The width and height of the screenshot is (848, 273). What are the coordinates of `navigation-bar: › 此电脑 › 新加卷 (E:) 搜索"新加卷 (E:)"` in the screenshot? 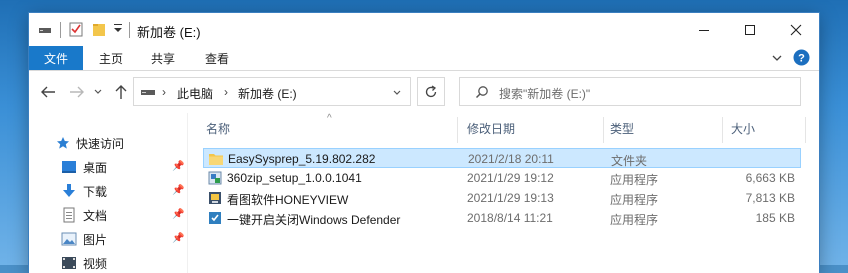 It's located at (424, 92).